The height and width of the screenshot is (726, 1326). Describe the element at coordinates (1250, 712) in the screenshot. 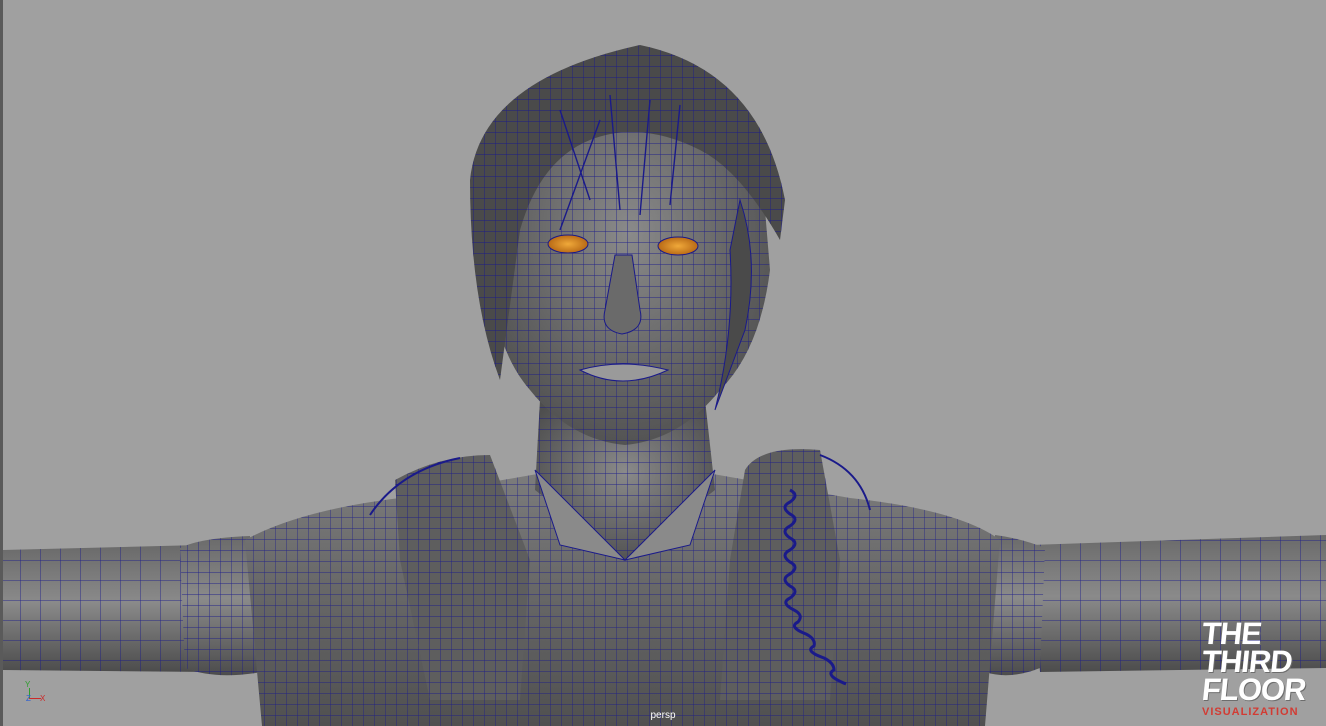

I see `logo-subtitle: VISUALIZATION` at that location.